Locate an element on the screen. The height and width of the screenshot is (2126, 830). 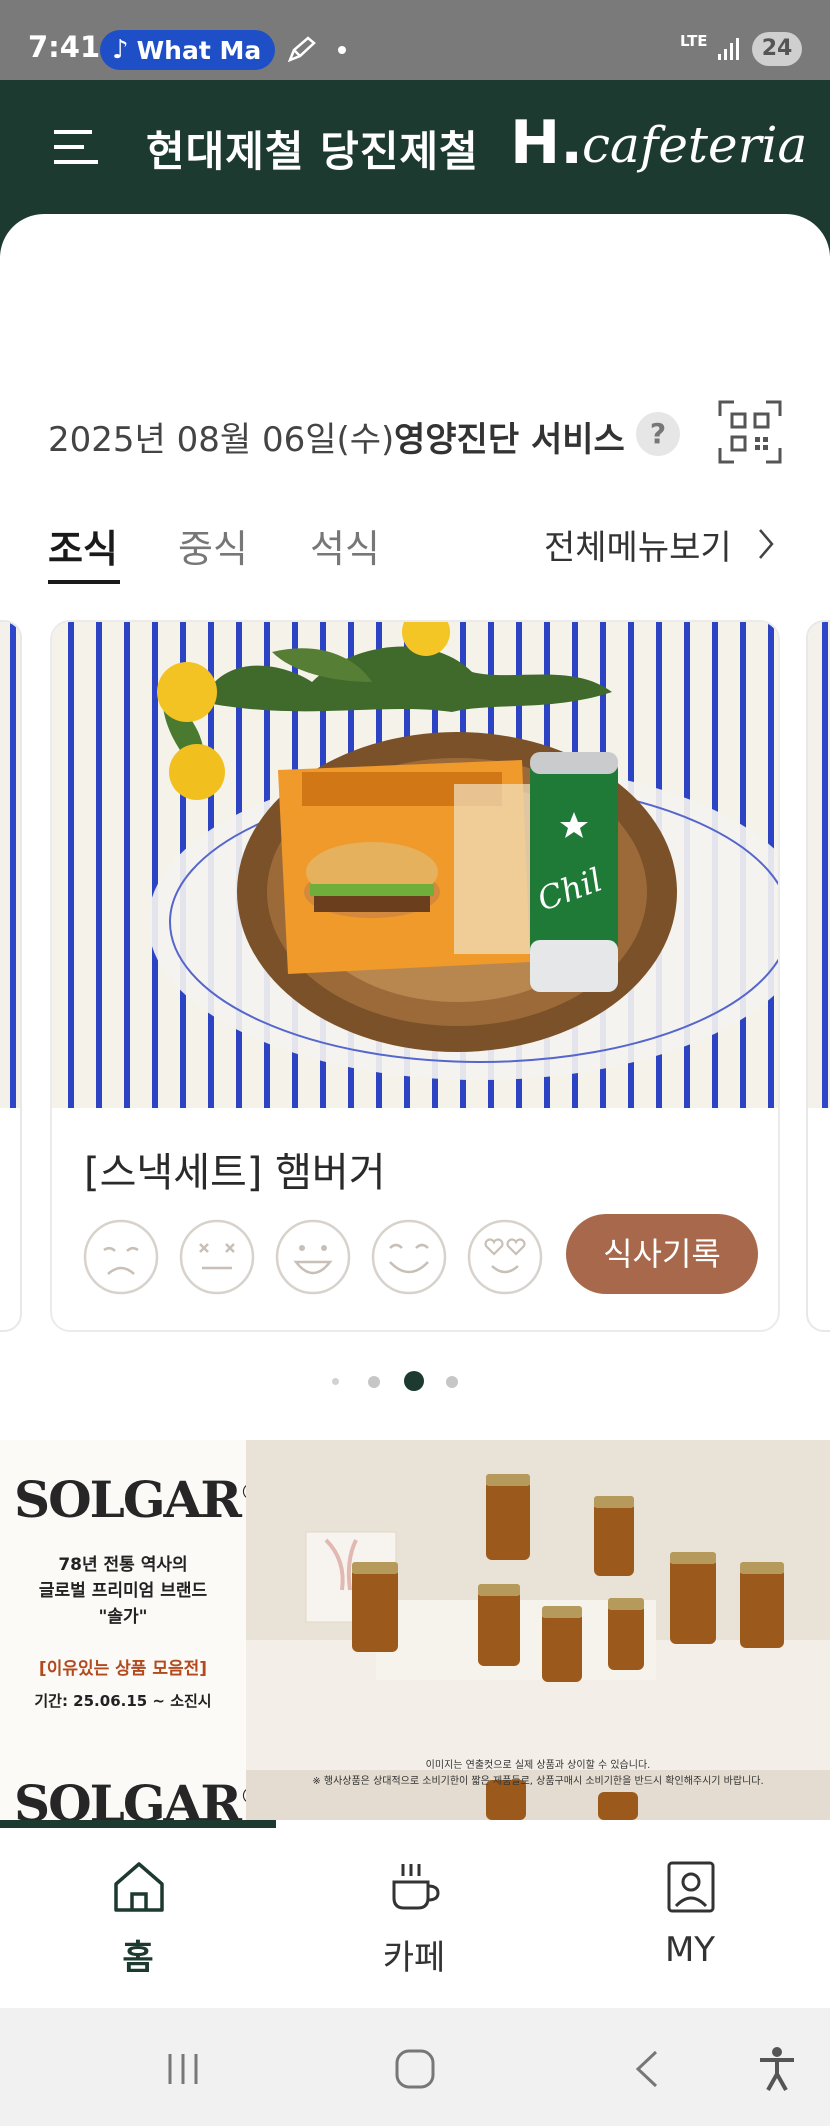
pen-icon is located at coordinates (301, 49).